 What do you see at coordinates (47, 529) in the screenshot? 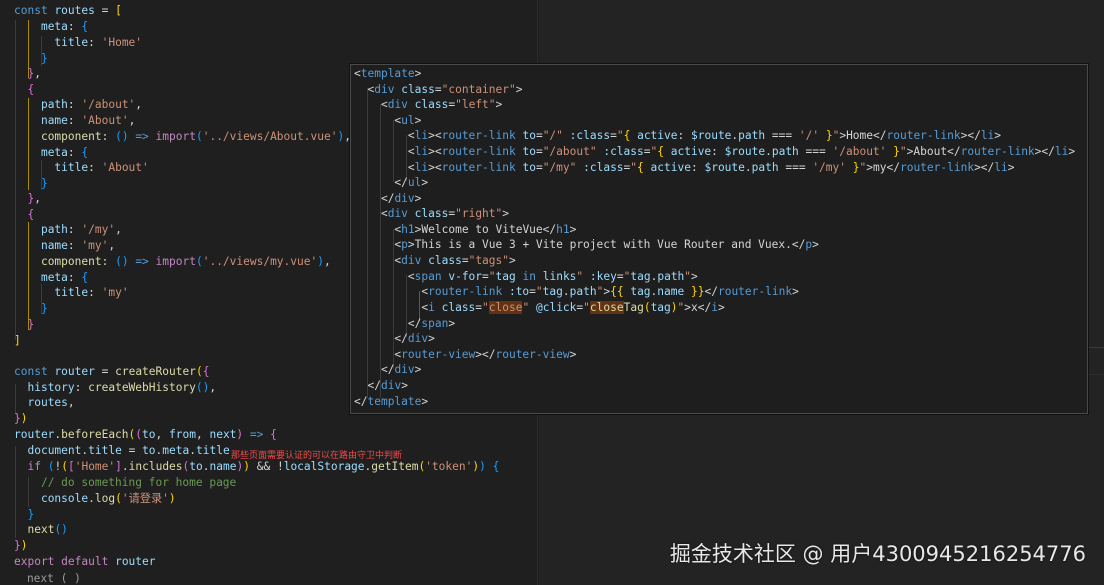
I see `code-line: next()` at bounding box center [47, 529].